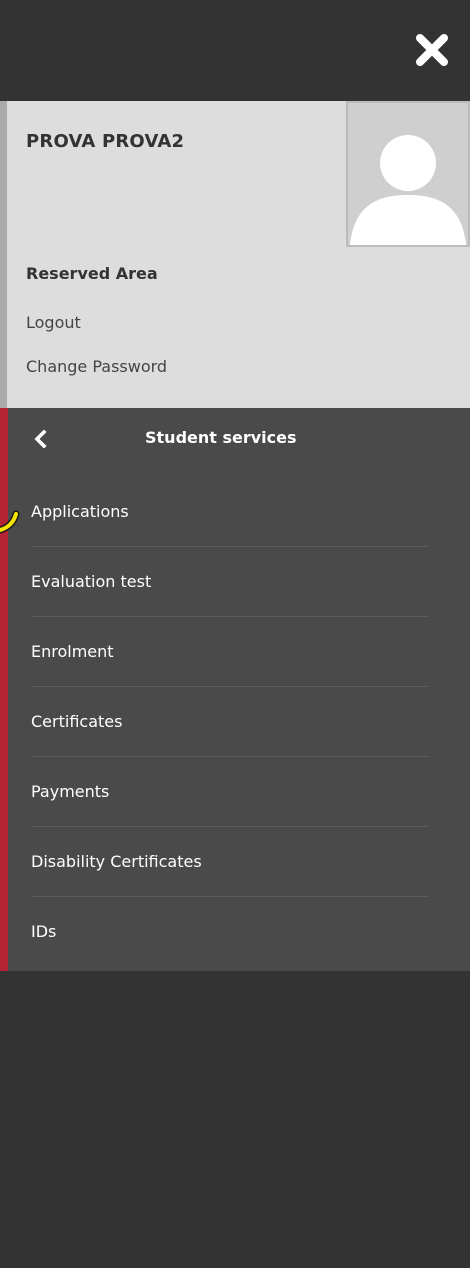  What do you see at coordinates (229, 582) in the screenshot?
I see `menu-item-evaluation-test: Evaluation test` at bounding box center [229, 582].